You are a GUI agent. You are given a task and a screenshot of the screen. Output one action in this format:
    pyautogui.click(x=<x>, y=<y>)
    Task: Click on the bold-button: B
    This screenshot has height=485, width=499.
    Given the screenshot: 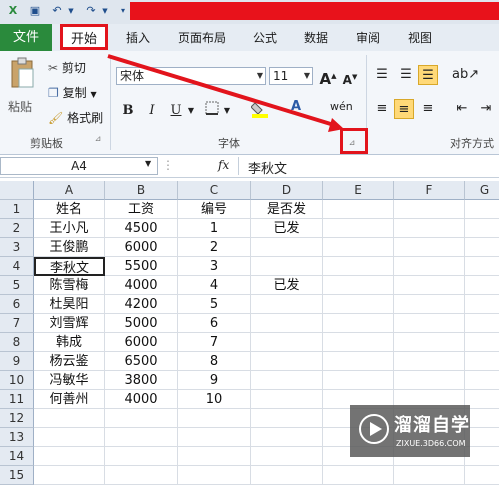 What is the action you would take?
    pyautogui.click(x=128, y=111)
    